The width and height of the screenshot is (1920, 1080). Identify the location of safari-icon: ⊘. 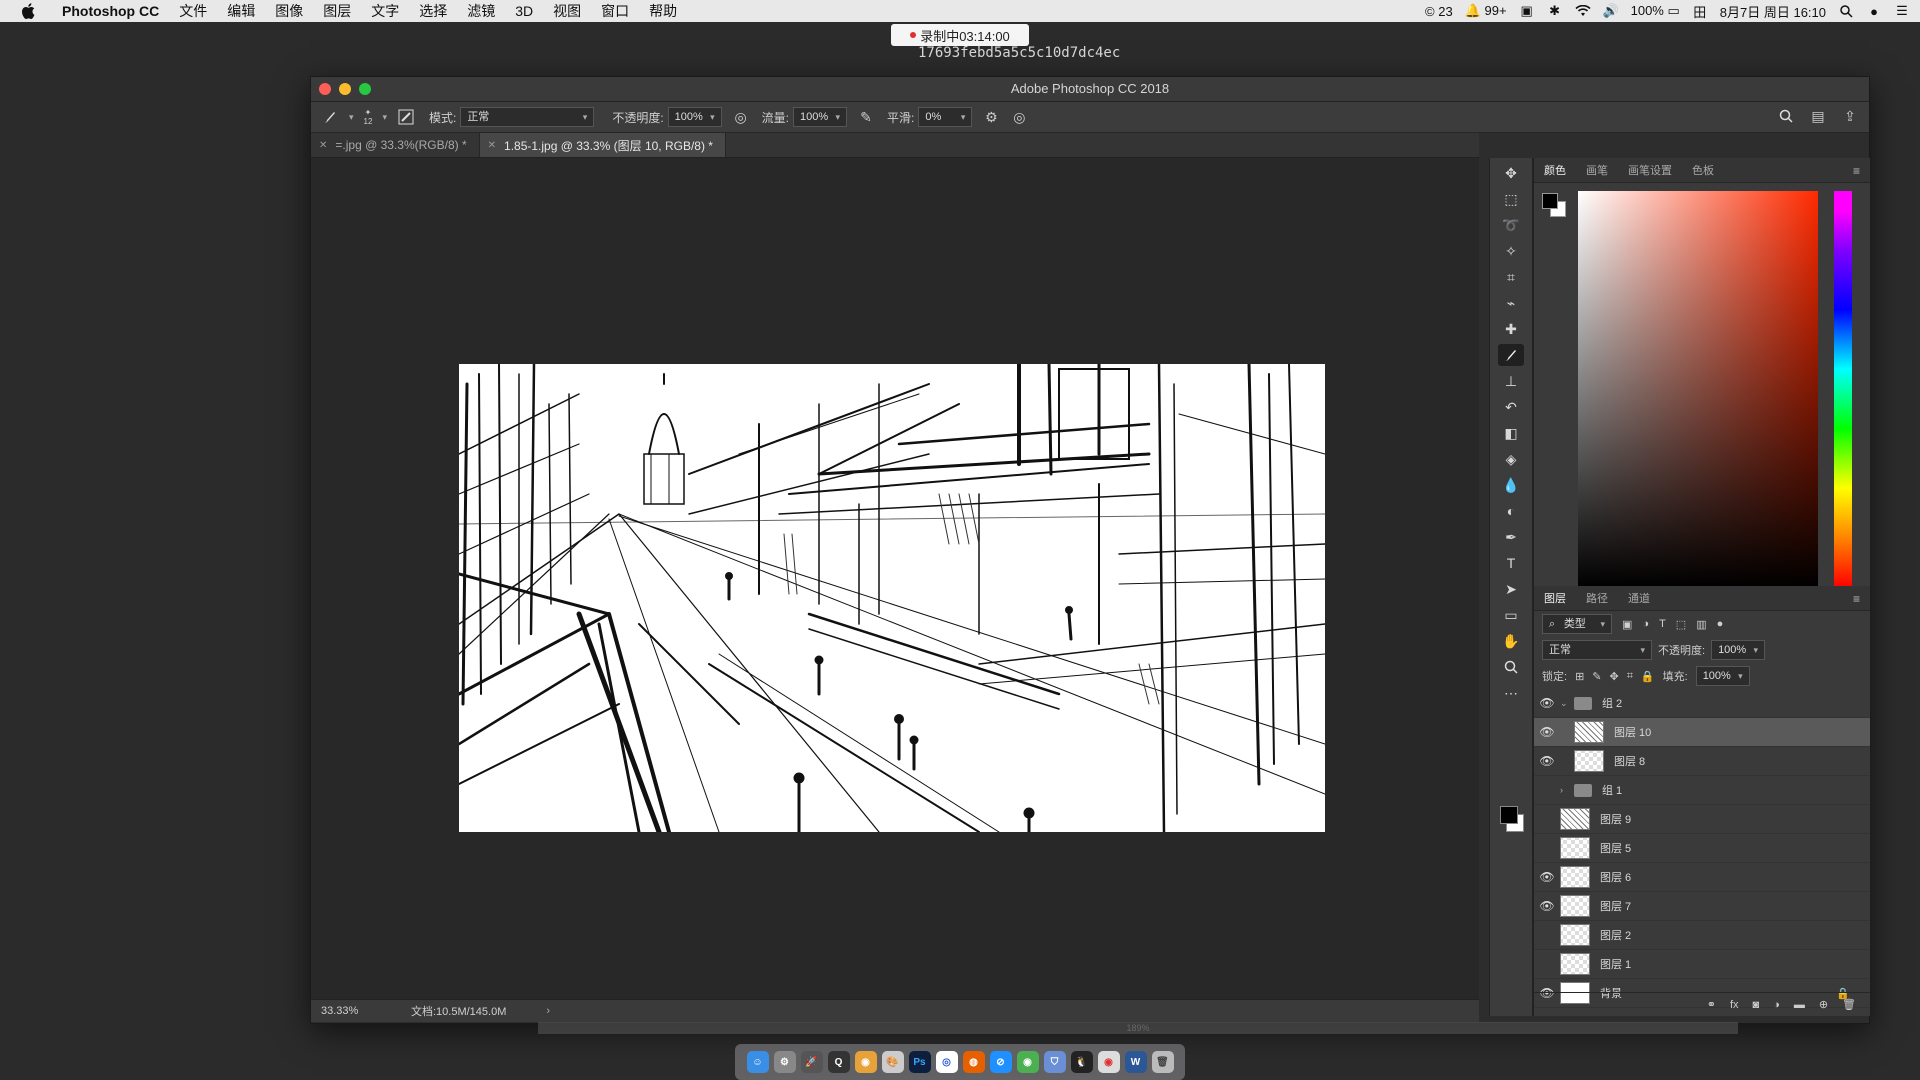
(1000, 1062).